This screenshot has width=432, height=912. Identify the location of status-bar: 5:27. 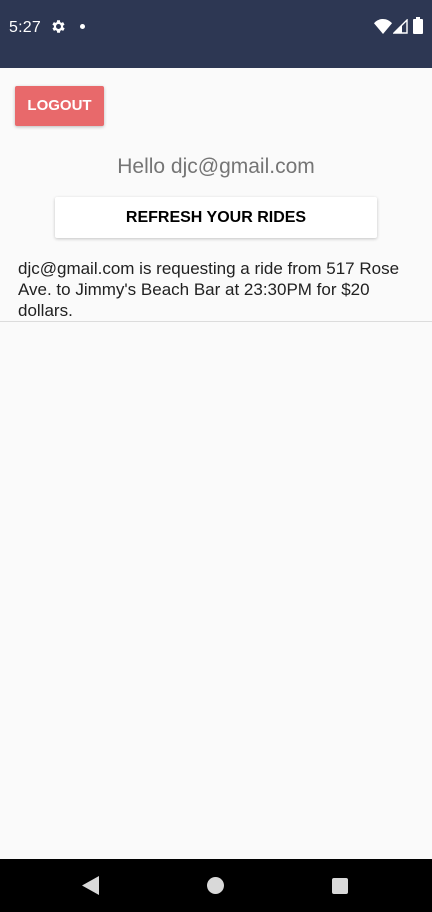
(216, 34).